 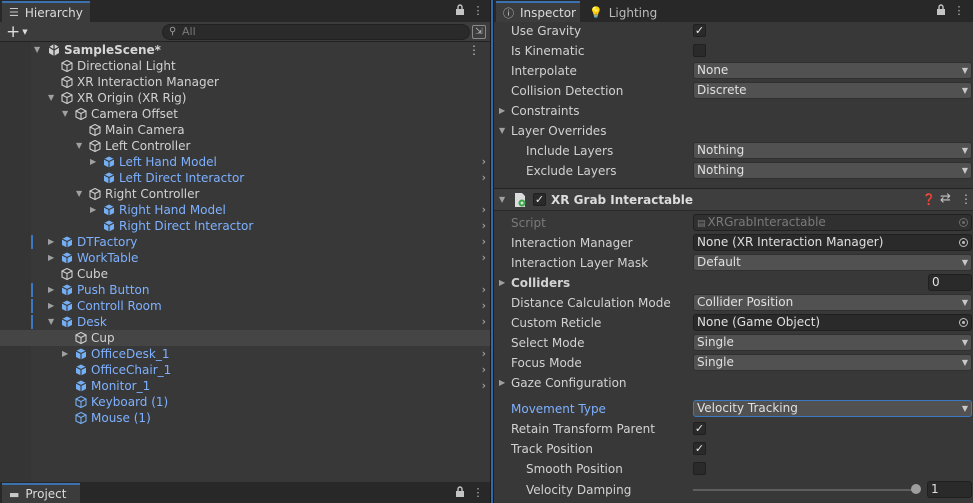 I want to click on component-header-xr-grab-interactable: ▼ ✓ XR Grab Interactable ❓ ⇄ ⋮, so click(x=733, y=199).